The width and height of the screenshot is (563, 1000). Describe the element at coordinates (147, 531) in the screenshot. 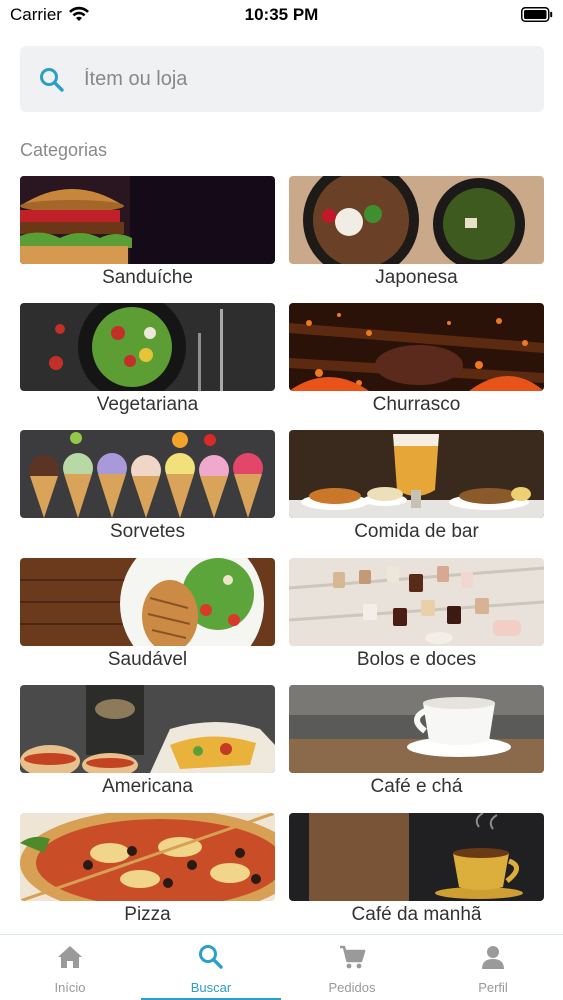

I see `category-label: Sorvetes` at that location.